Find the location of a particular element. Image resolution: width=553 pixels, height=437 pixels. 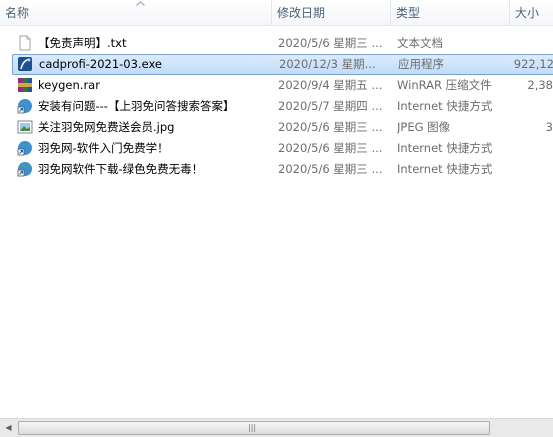

file-name: cadprofi-2021-03.exe is located at coordinates (100, 64).